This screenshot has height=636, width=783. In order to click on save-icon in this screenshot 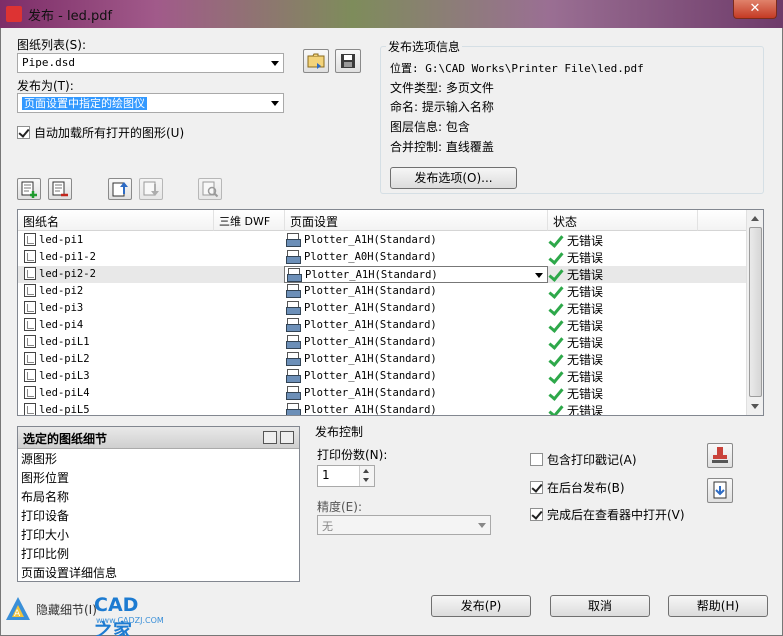, I will do `click(348, 61)`.